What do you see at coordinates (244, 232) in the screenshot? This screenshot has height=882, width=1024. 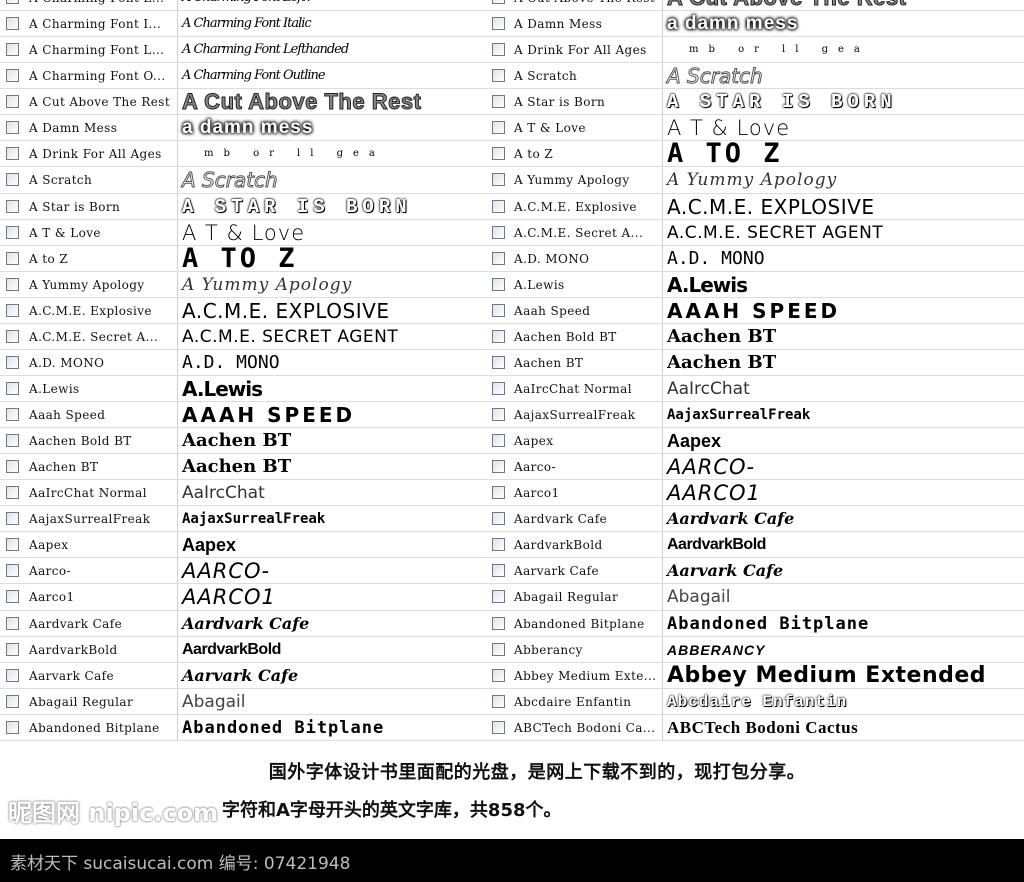 I see `font-item-left: A T & Love A T & Love` at bounding box center [244, 232].